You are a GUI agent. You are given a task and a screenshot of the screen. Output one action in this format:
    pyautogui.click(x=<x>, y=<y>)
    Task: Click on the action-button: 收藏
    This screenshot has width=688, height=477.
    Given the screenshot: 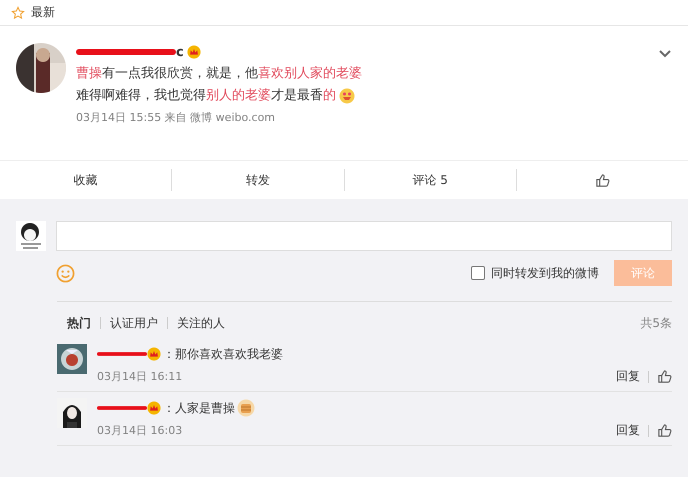 What is the action you would take?
    pyautogui.click(x=86, y=180)
    